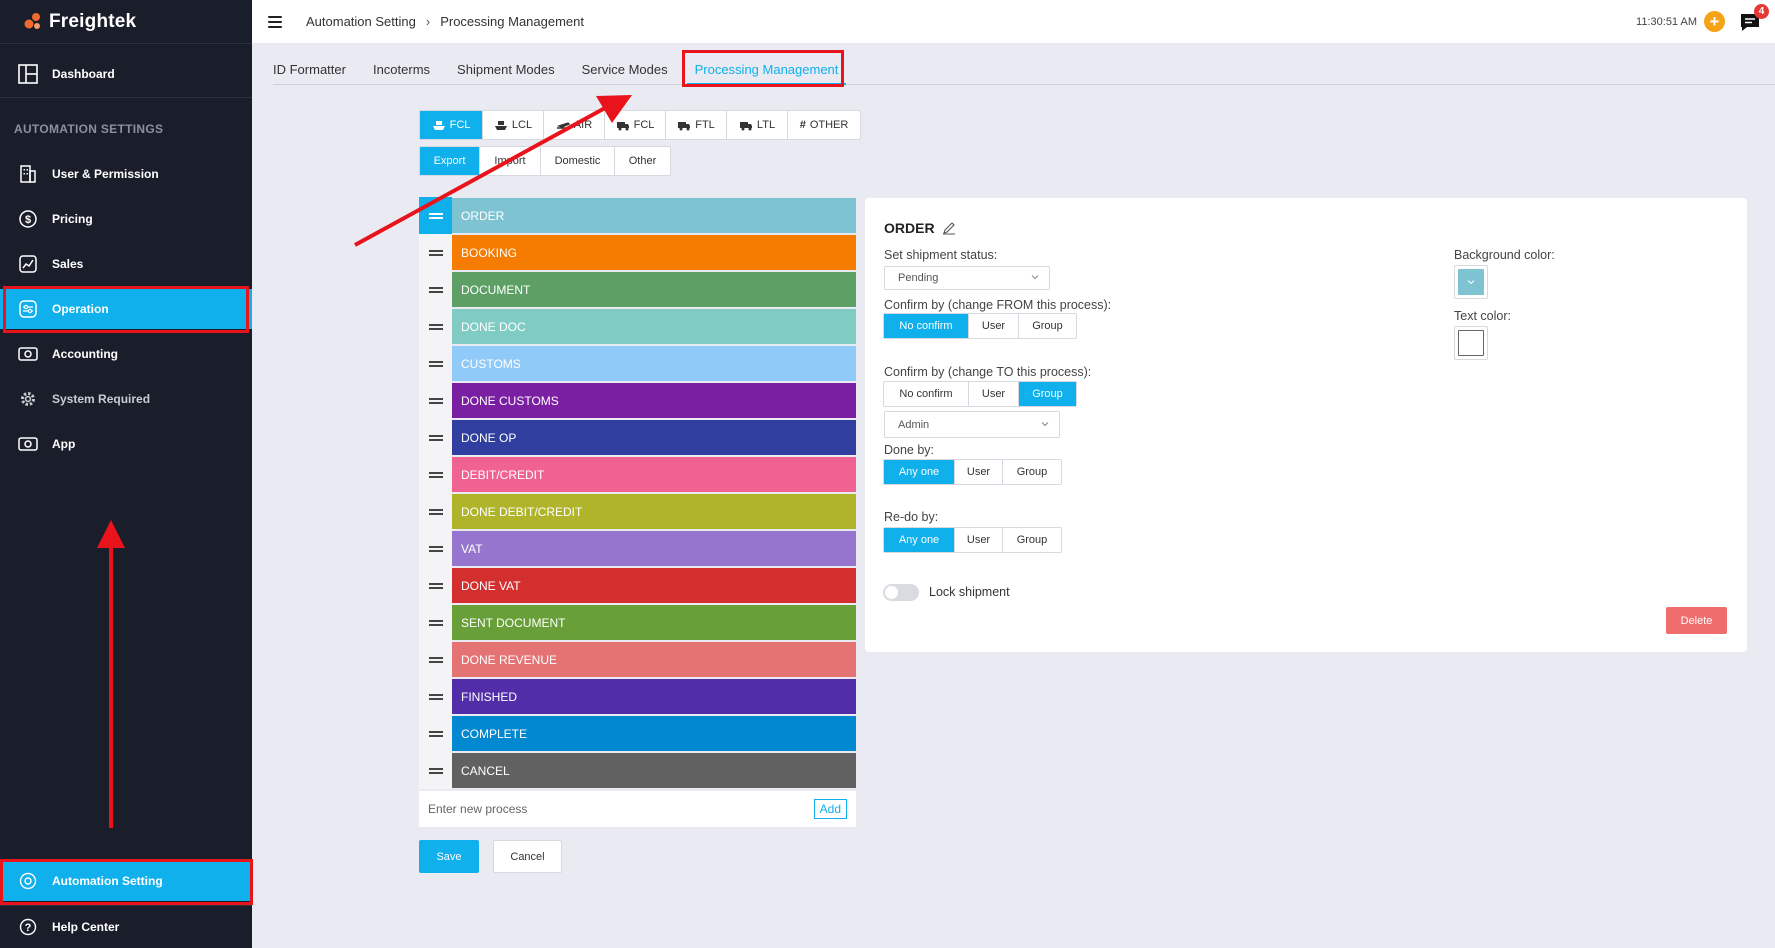 This screenshot has width=1775, height=948. What do you see at coordinates (766, 69) in the screenshot?
I see `tab-processing-management: Processing Management` at bounding box center [766, 69].